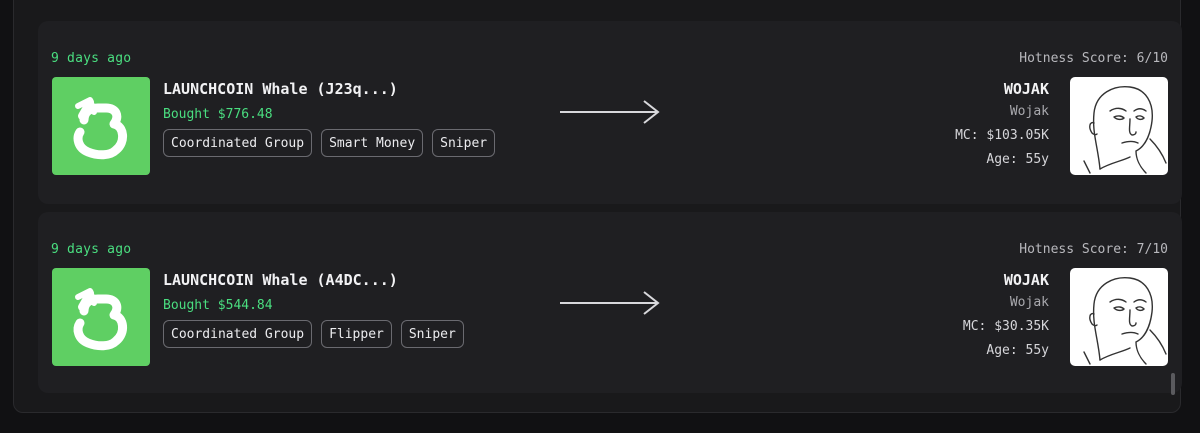  I want to click on hotness-score: Hotness Score: 7/10, so click(1093, 249).